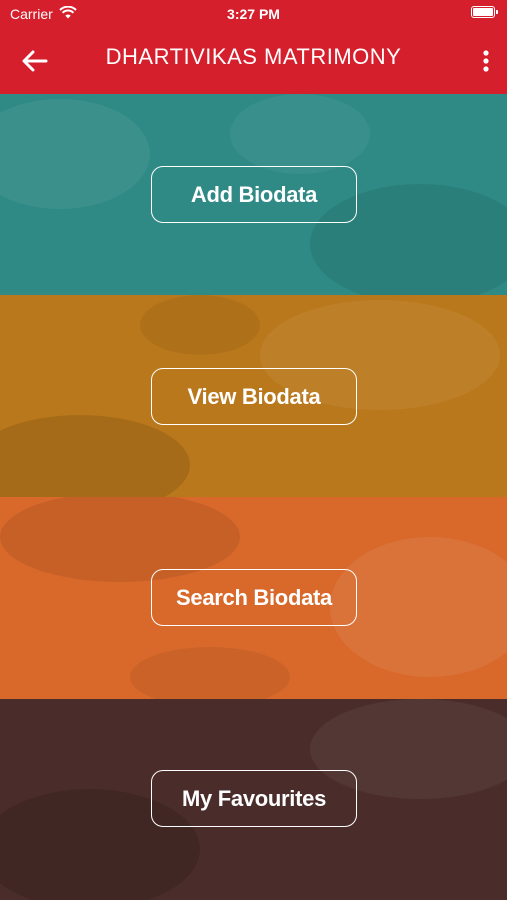  I want to click on back-button, so click(35, 61).